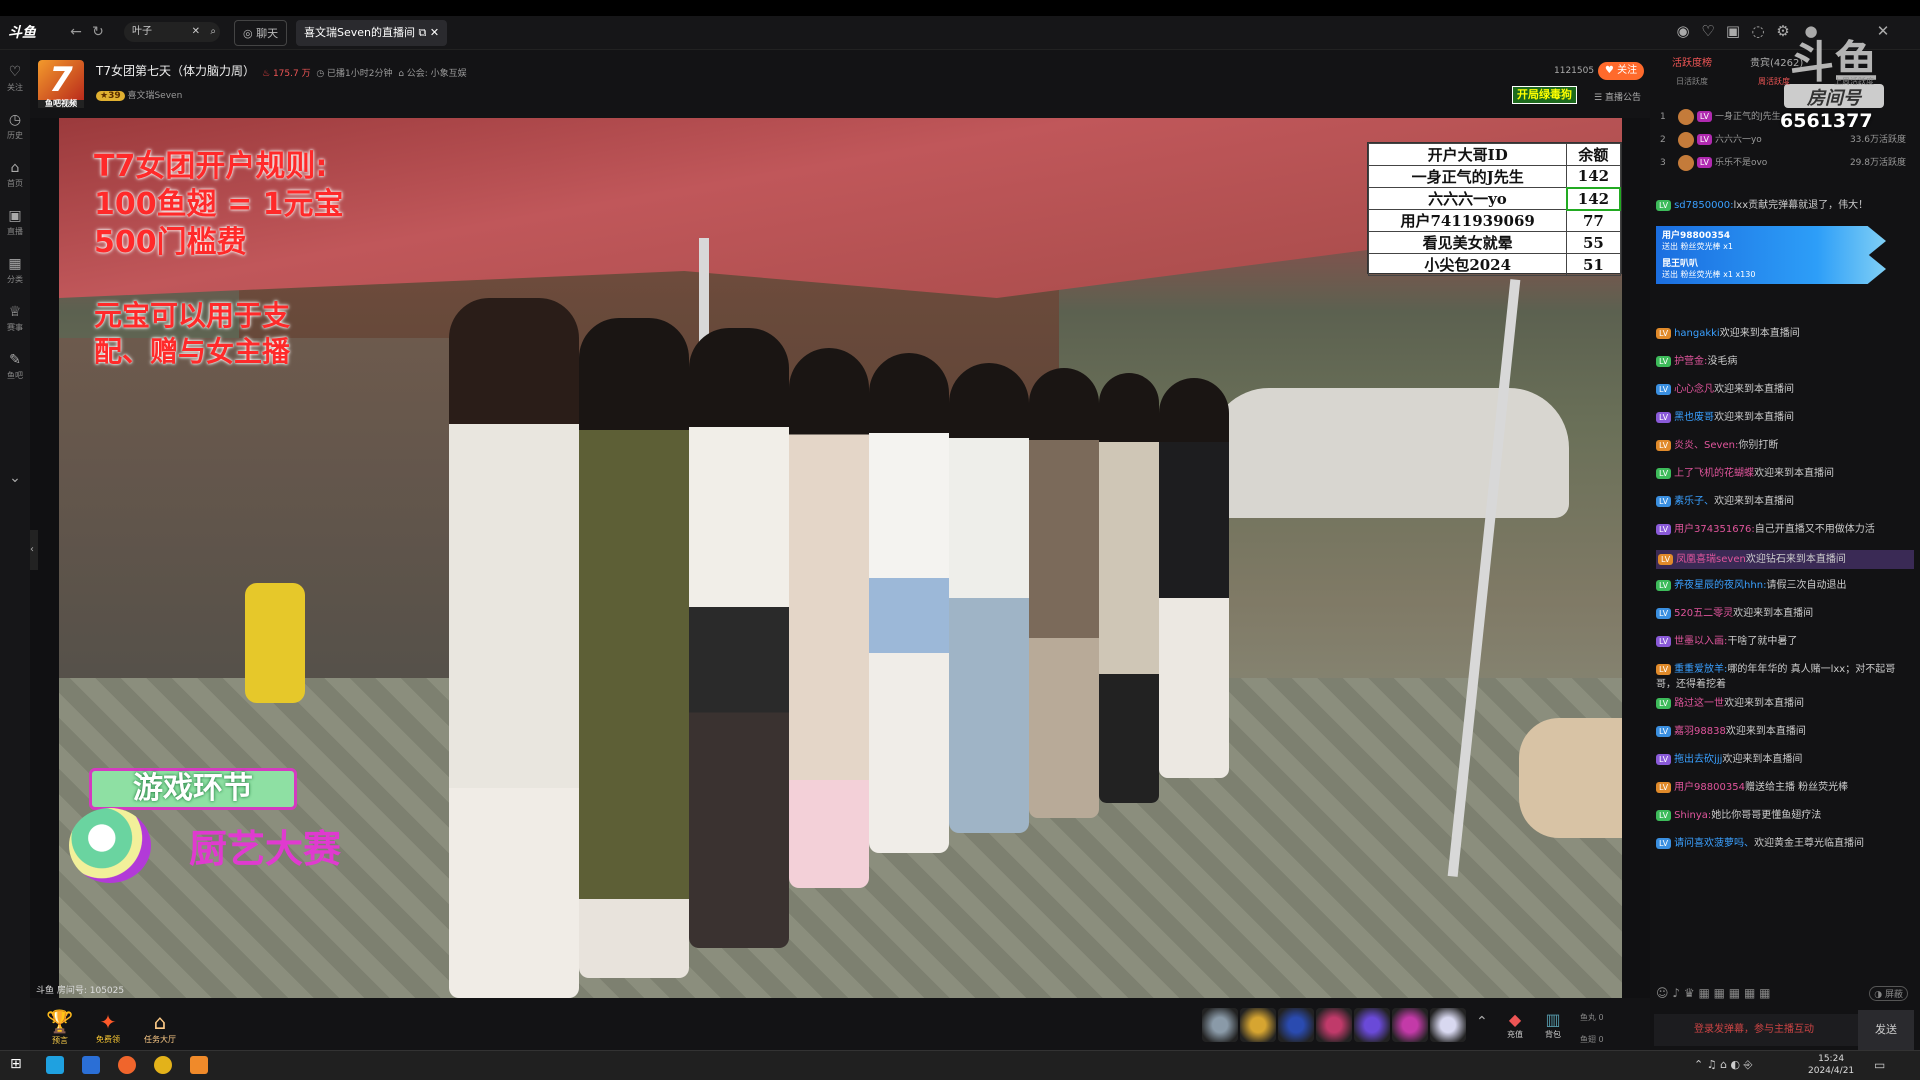 The height and width of the screenshot is (1080, 1920). I want to click on chat-message: LV 心心念凡欢迎来到本直播间, so click(1785, 389).